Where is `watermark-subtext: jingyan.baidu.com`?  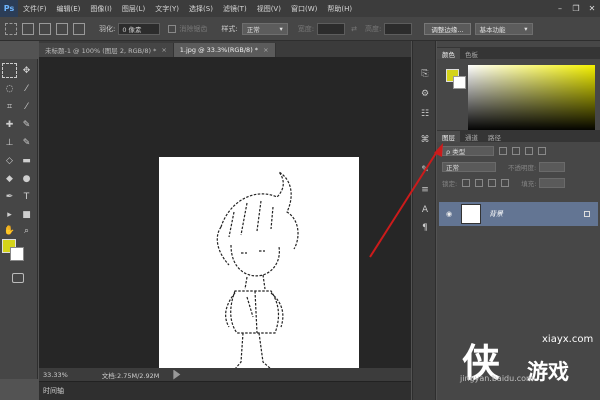
watermark-subtext: jingyan.baidu.com is located at coordinates (497, 378).